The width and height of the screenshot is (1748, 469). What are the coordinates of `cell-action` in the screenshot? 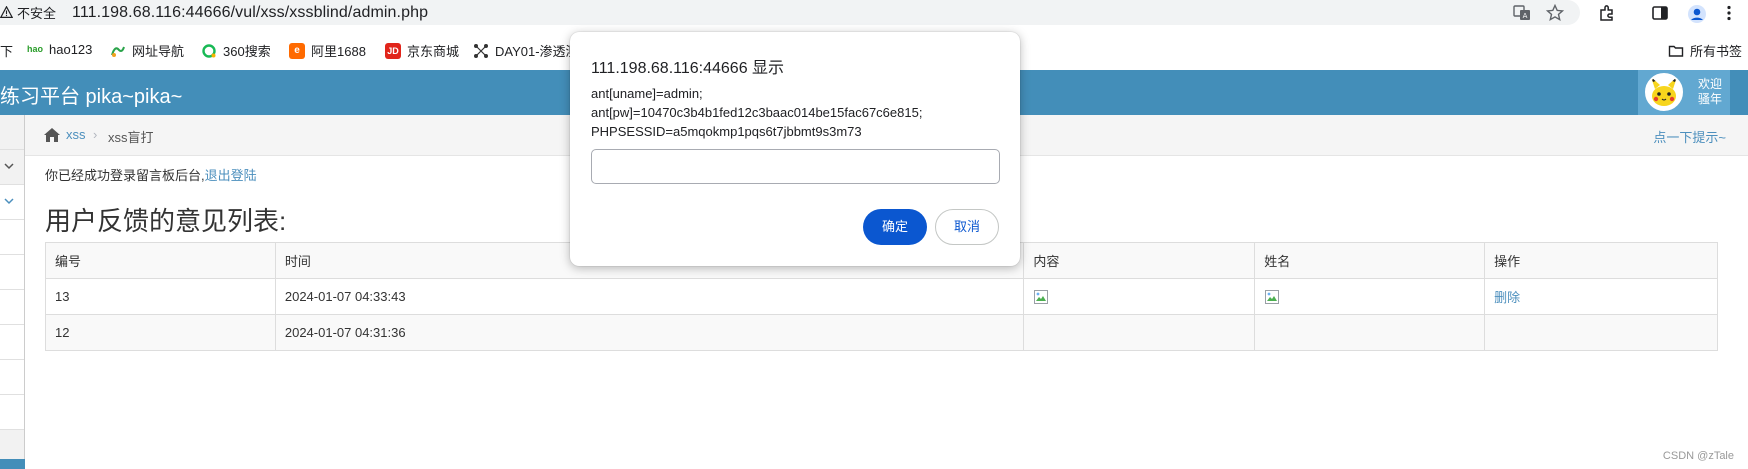 It's located at (1601, 332).